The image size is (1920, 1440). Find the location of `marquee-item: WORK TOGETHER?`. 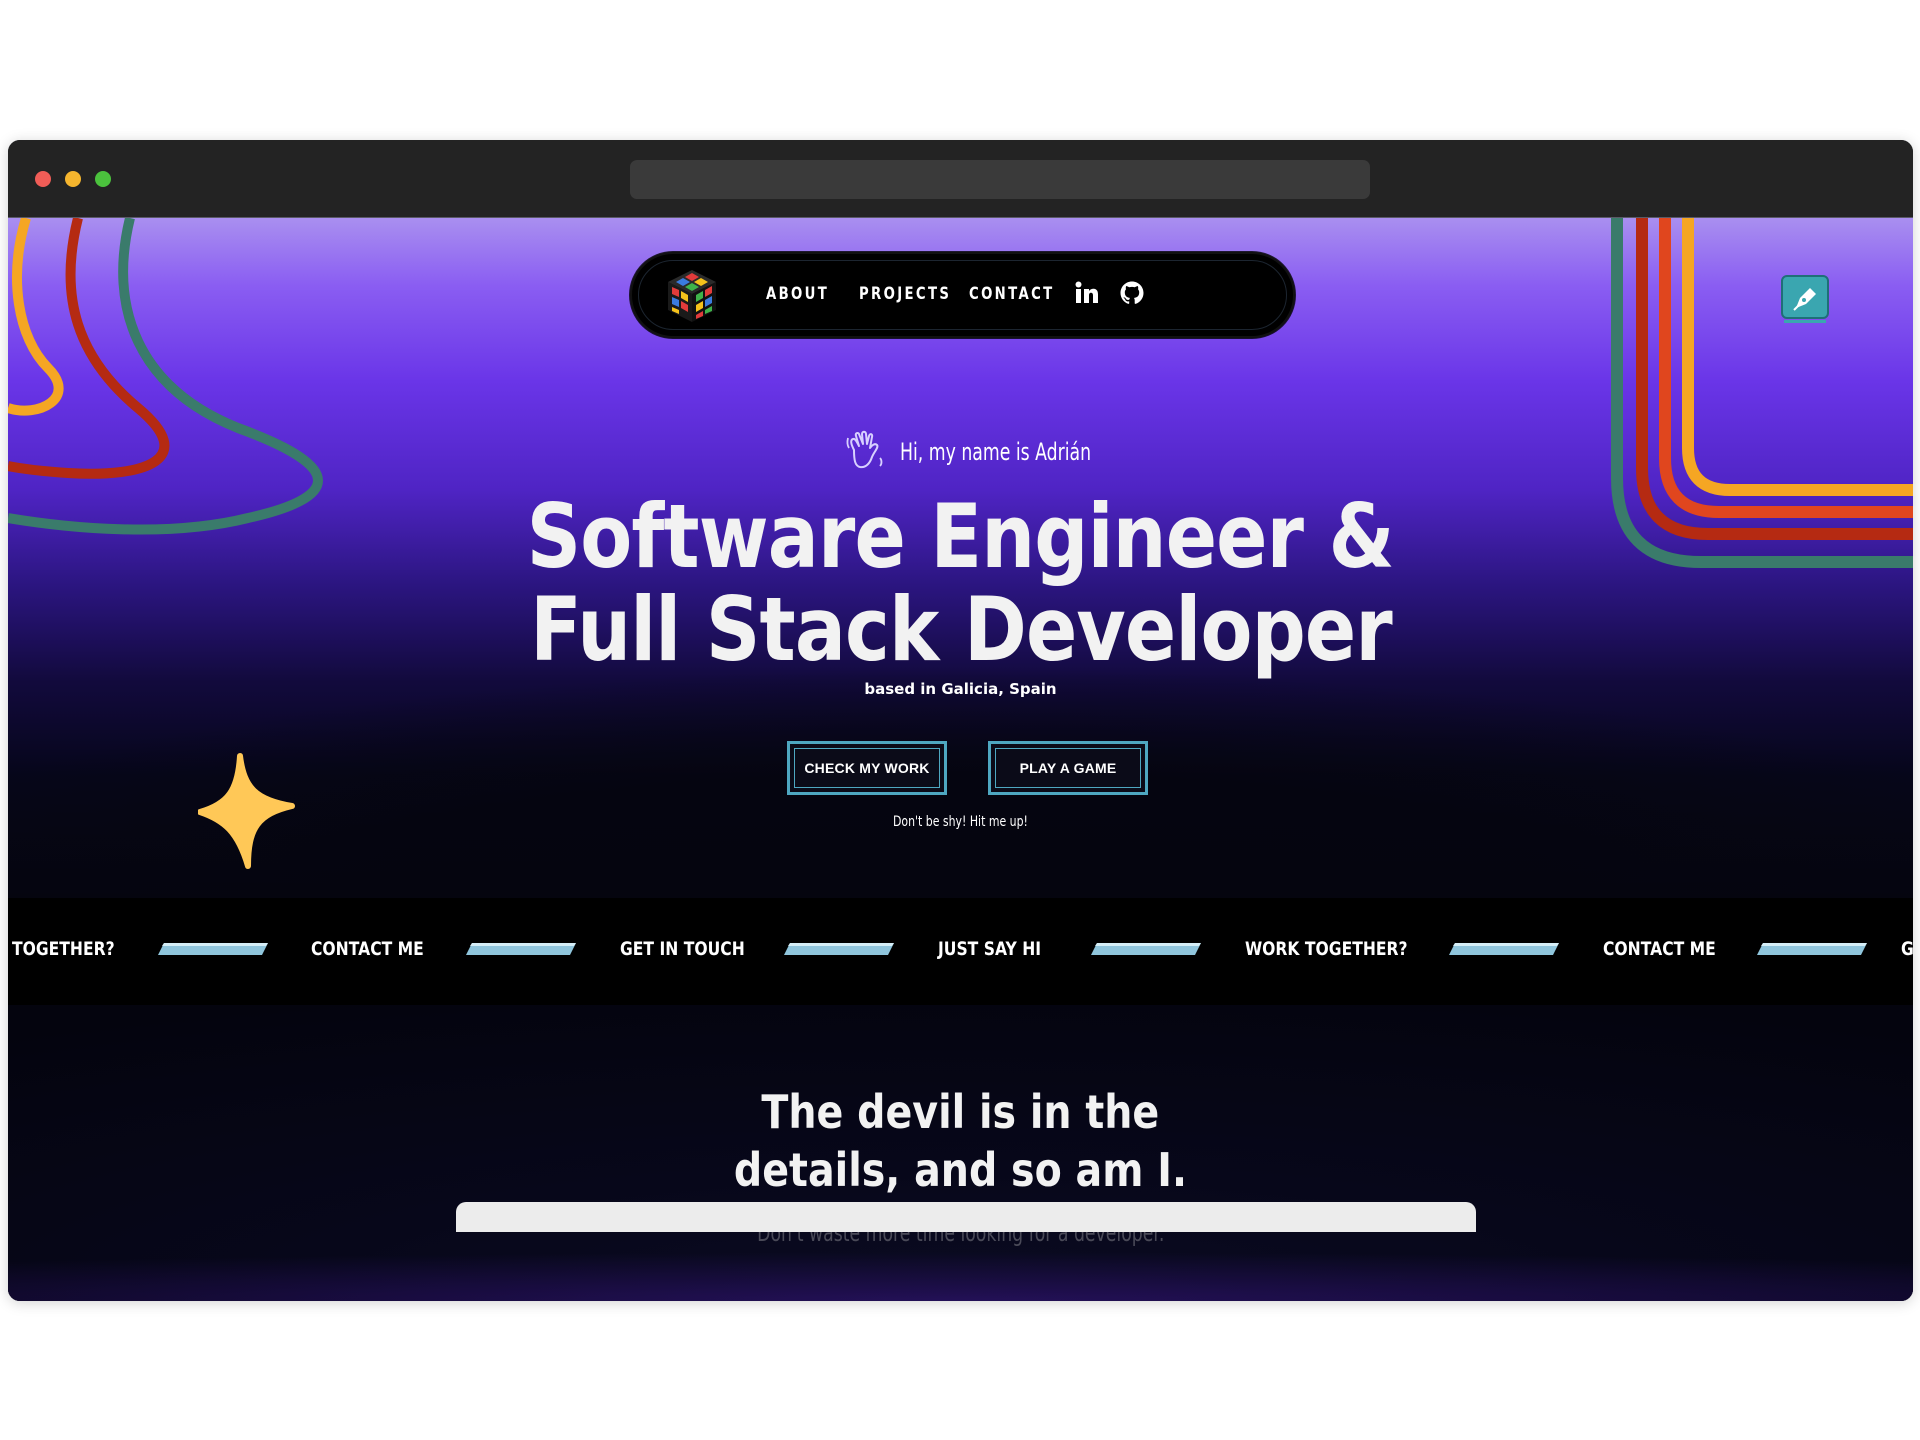

marquee-item: WORK TOGETHER? is located at coordinates (1326, 949).